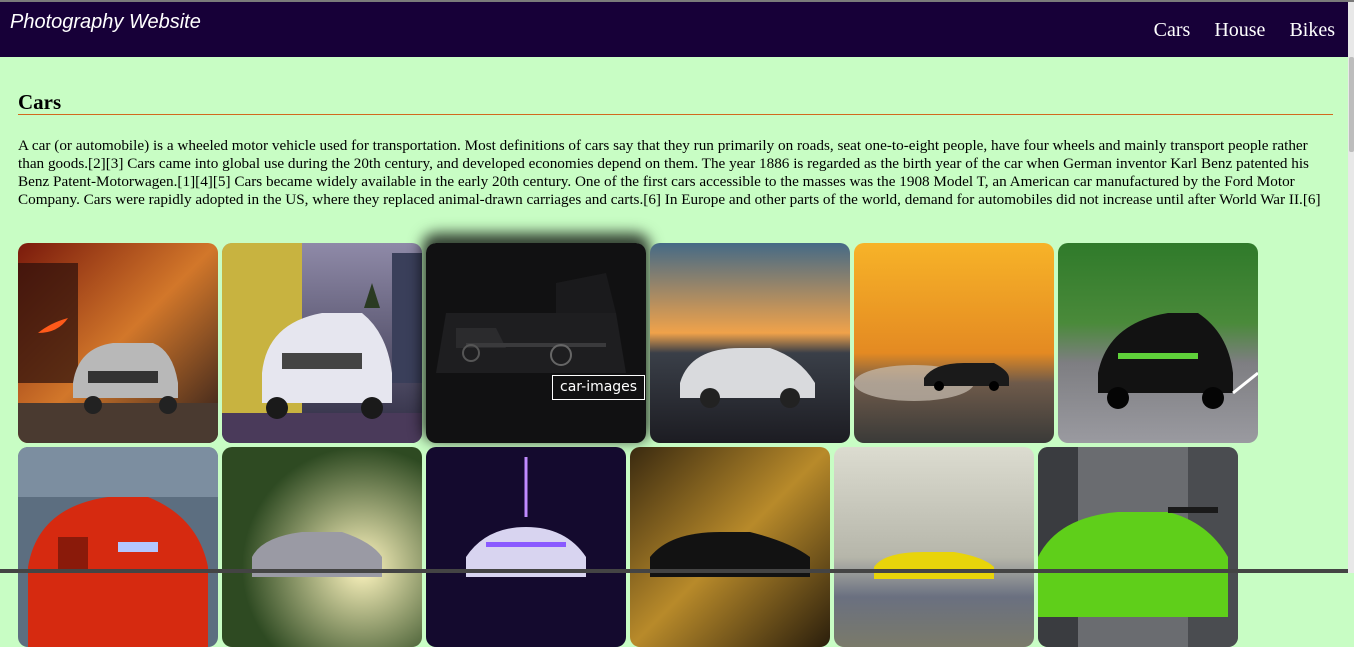 The image size is (1354, 647). Describe the element at coordinates (599, 387) in the screenshot. I see `image-tooltip: car-images` at that location.